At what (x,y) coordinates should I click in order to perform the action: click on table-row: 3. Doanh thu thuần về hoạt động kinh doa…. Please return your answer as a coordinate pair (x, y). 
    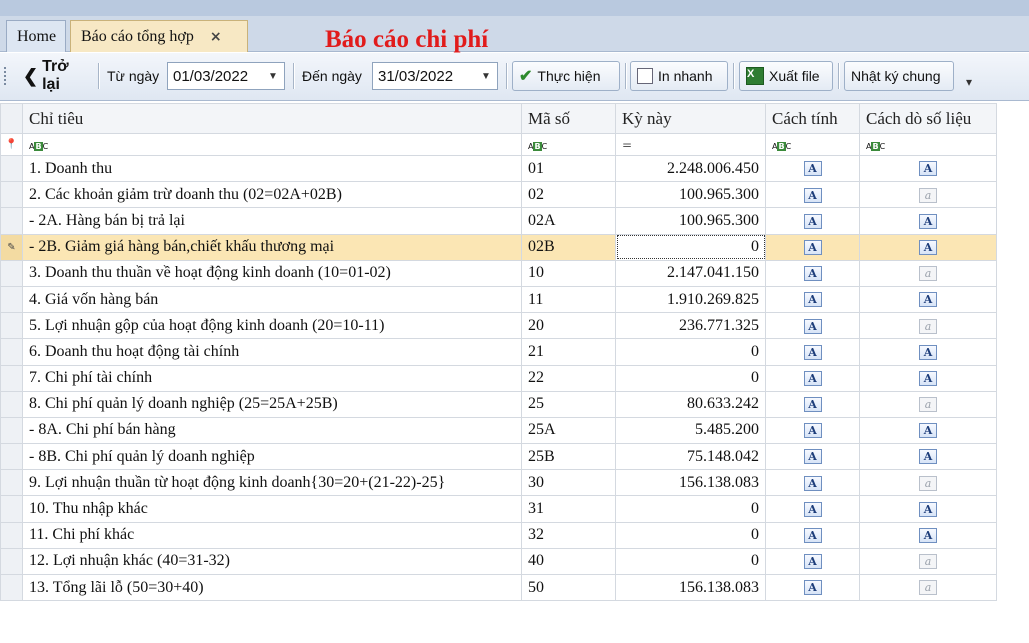
    Looking at the image, I should click on (498, 273).